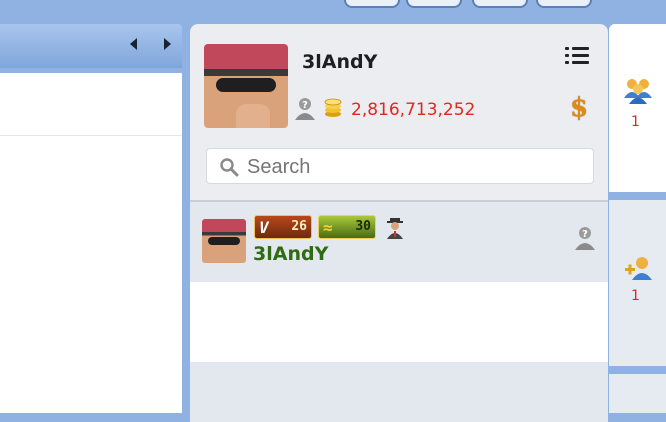 This screenshot has width=666, height=422. What do you see at coordinates (638, 91) in the screenshot?
I see `friends-group-icon` at bounding box center [638, 91].